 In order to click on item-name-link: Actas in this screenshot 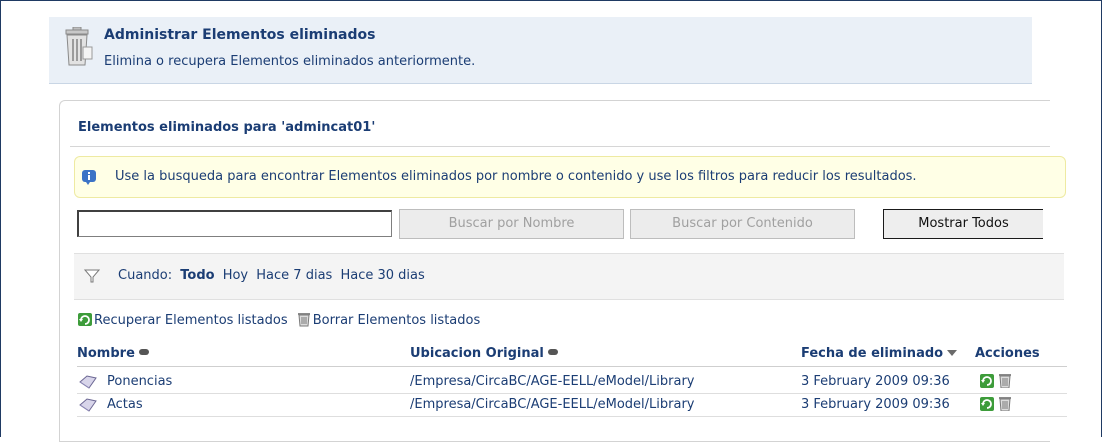, I will do `click(125, 404)`.